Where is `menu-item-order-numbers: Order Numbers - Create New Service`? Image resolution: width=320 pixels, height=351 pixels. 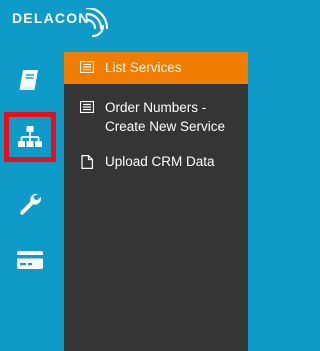
menu-item-order-numbers: Order Numbers - Create New Service is located at coordinates (156, 117).